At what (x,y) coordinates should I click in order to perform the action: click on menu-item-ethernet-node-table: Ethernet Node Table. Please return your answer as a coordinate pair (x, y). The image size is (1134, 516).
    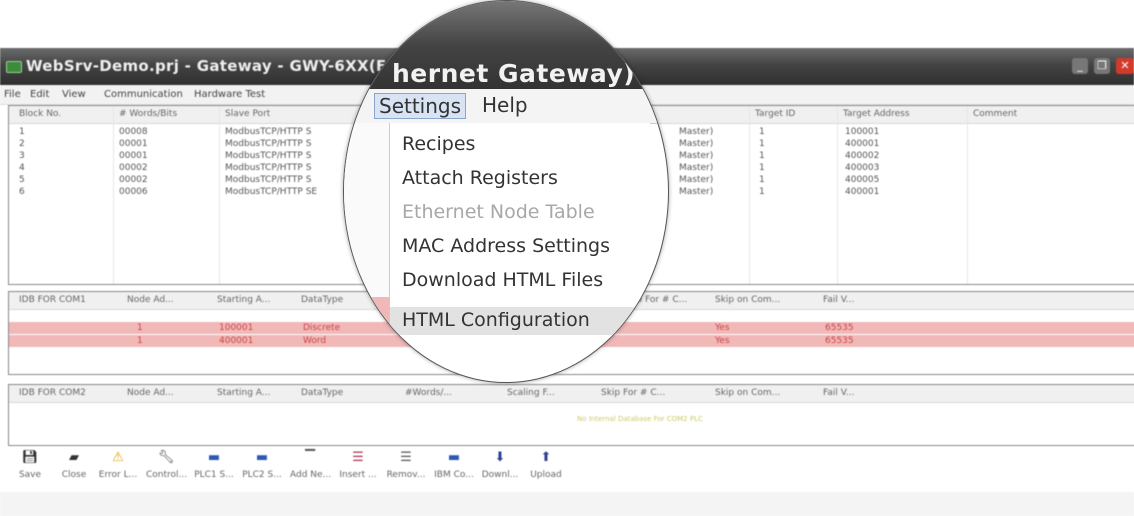
    Looking at the image, I should click on (498, 212).